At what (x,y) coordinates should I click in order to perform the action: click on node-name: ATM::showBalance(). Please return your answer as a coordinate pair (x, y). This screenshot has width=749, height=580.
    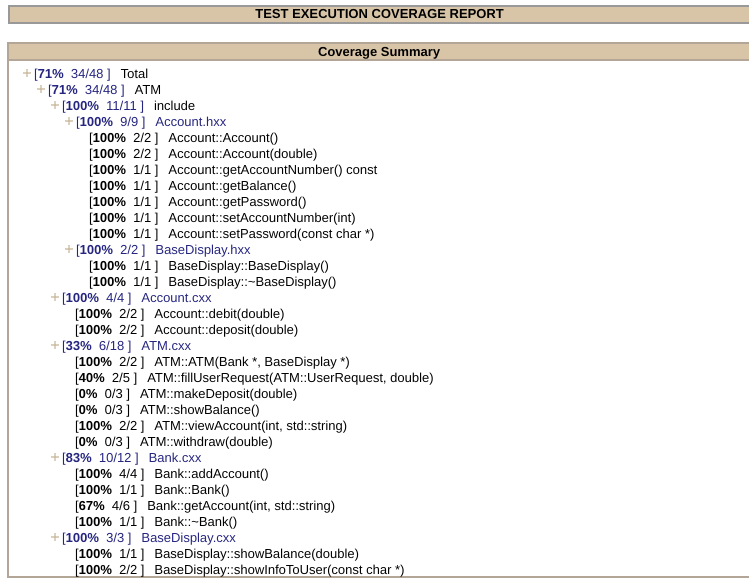
    Looking at the image, I should click on (200, 409).